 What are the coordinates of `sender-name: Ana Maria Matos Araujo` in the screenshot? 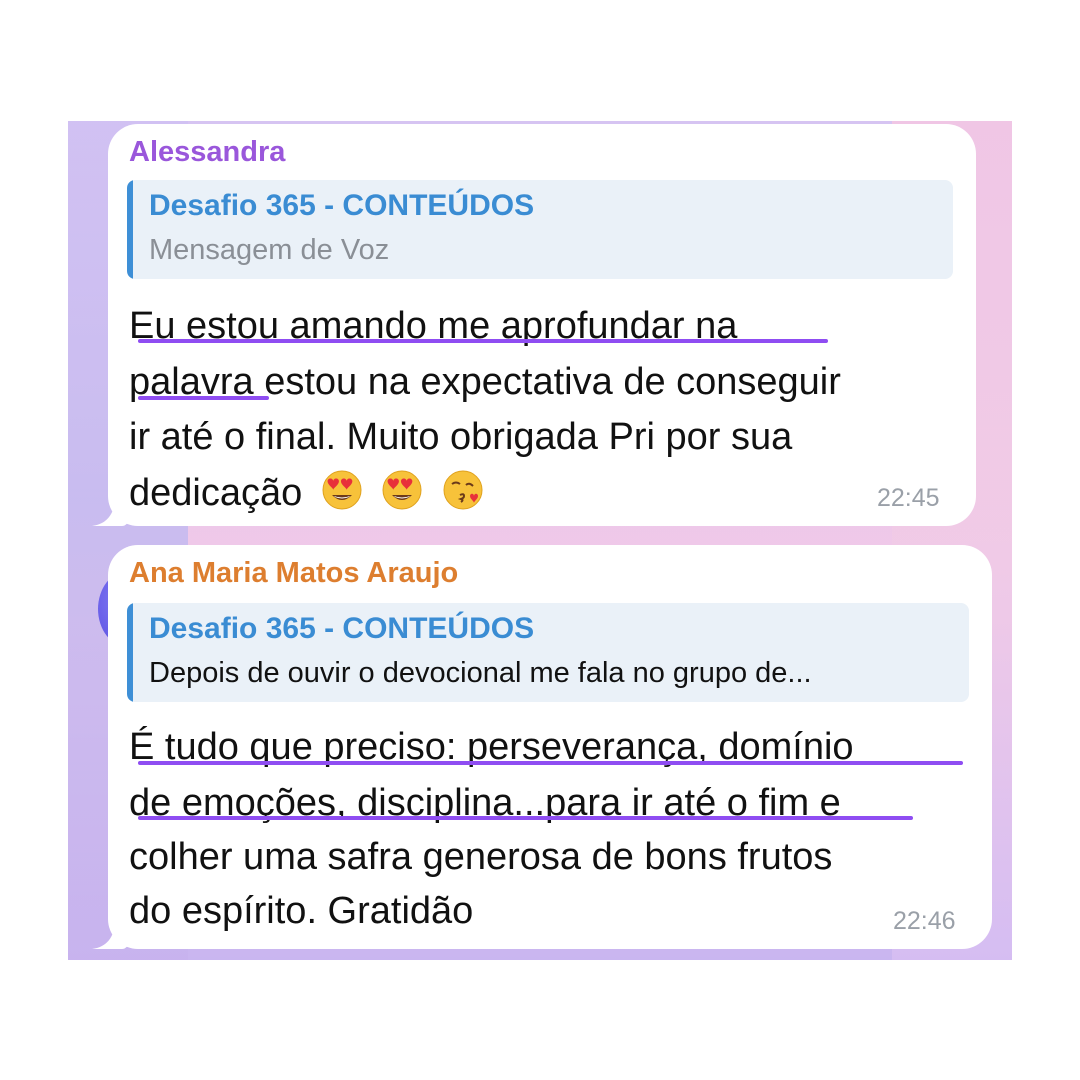 It's located at (293, 573).